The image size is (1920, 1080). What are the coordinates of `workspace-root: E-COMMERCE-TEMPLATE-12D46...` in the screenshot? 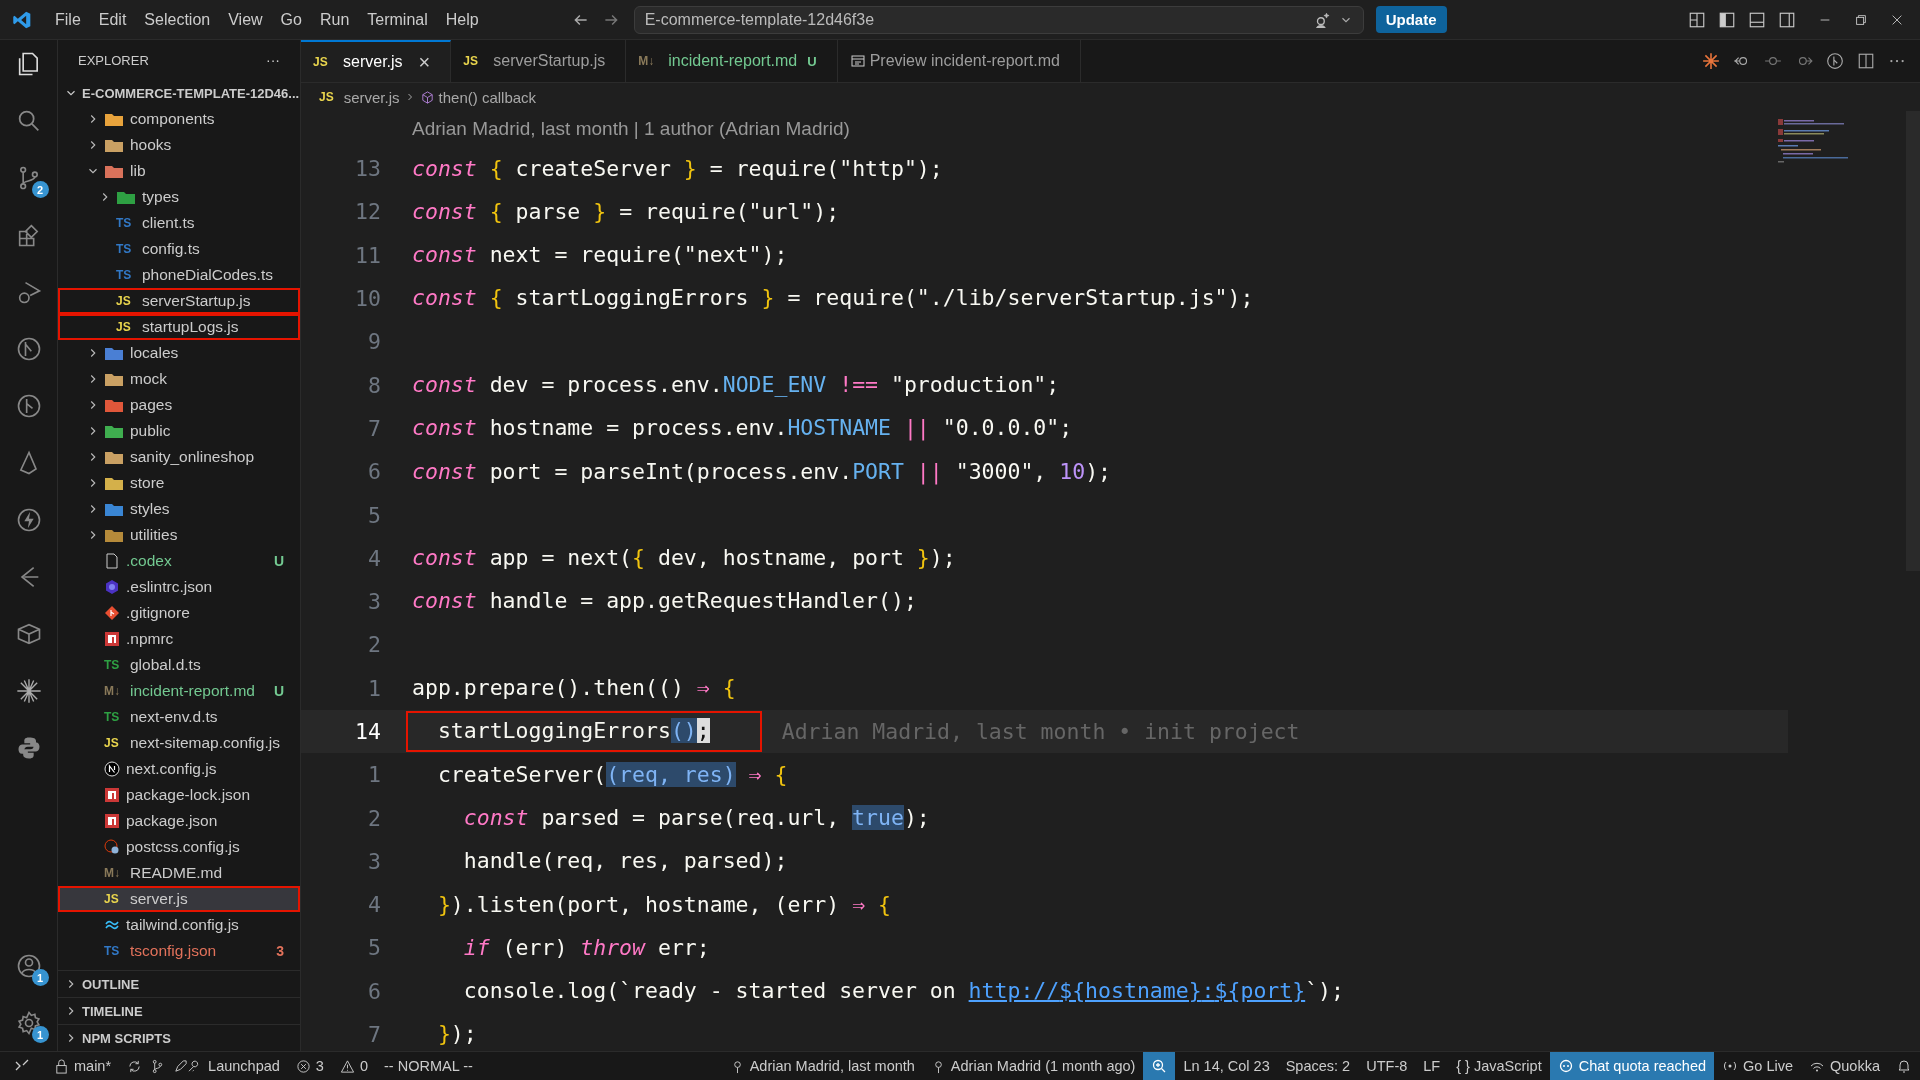 It's located at (179, 93).